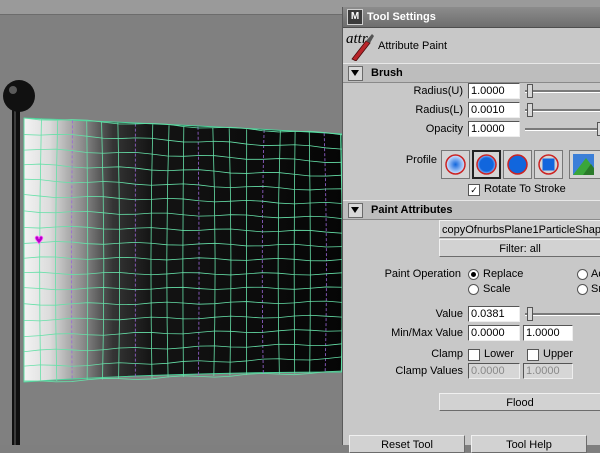 Image resolution: width=600 pixels, height=453 pixels. I want to click on profile-file-button, so click(584, 164).